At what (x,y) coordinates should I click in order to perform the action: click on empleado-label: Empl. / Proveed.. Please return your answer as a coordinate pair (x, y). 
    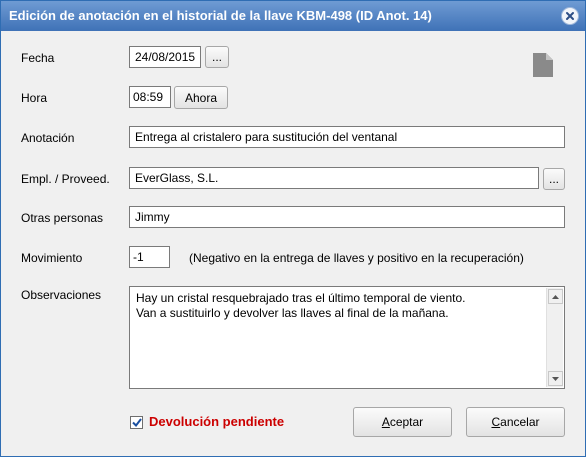
    Looking at the image, I should click on (65, 179).